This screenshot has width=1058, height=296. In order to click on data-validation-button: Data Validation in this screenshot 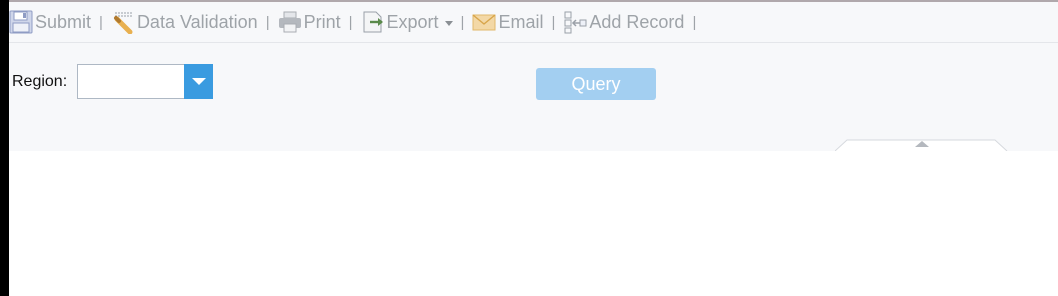, I will do `click(184, 22)`.